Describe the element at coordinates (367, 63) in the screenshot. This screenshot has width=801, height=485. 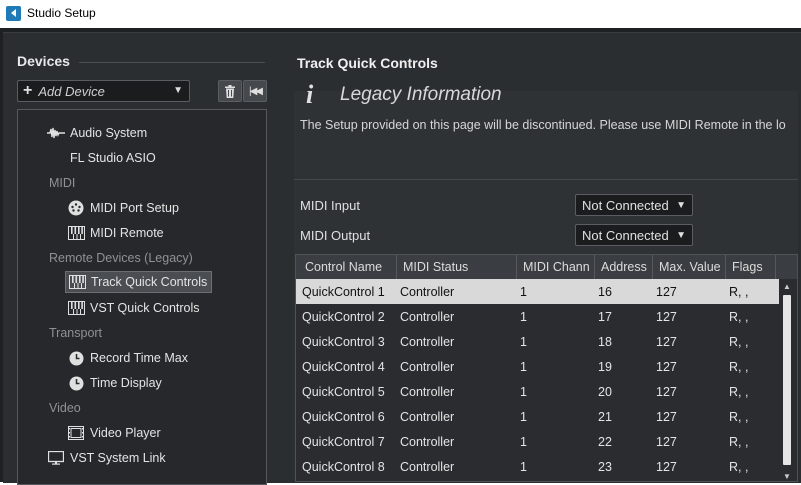
I see `panel-title: Track Quick Controls` at that location.